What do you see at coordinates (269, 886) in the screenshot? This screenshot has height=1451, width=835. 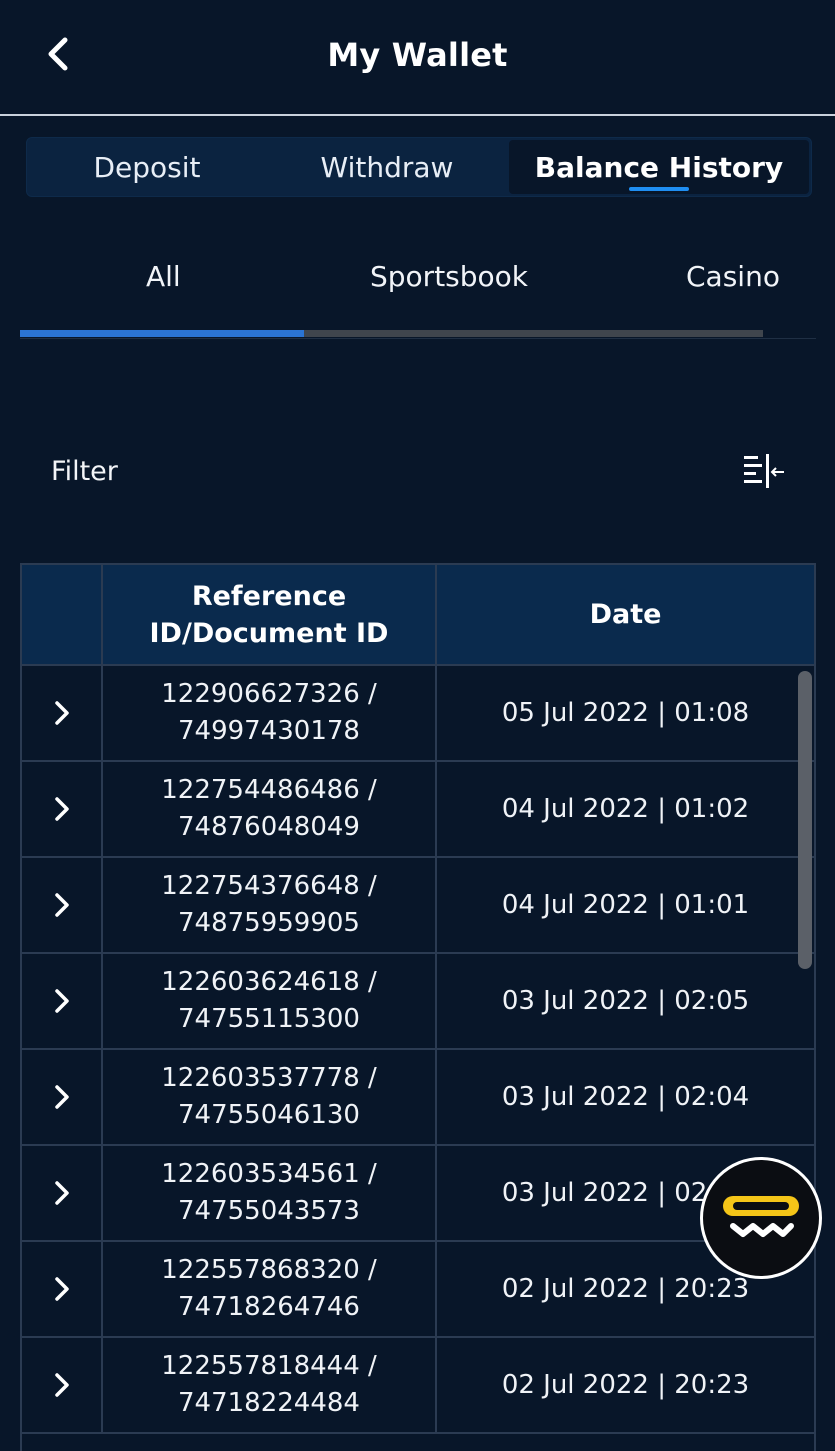 I see `reference-id: 122754376648 /` at bounding box center [269, 886].